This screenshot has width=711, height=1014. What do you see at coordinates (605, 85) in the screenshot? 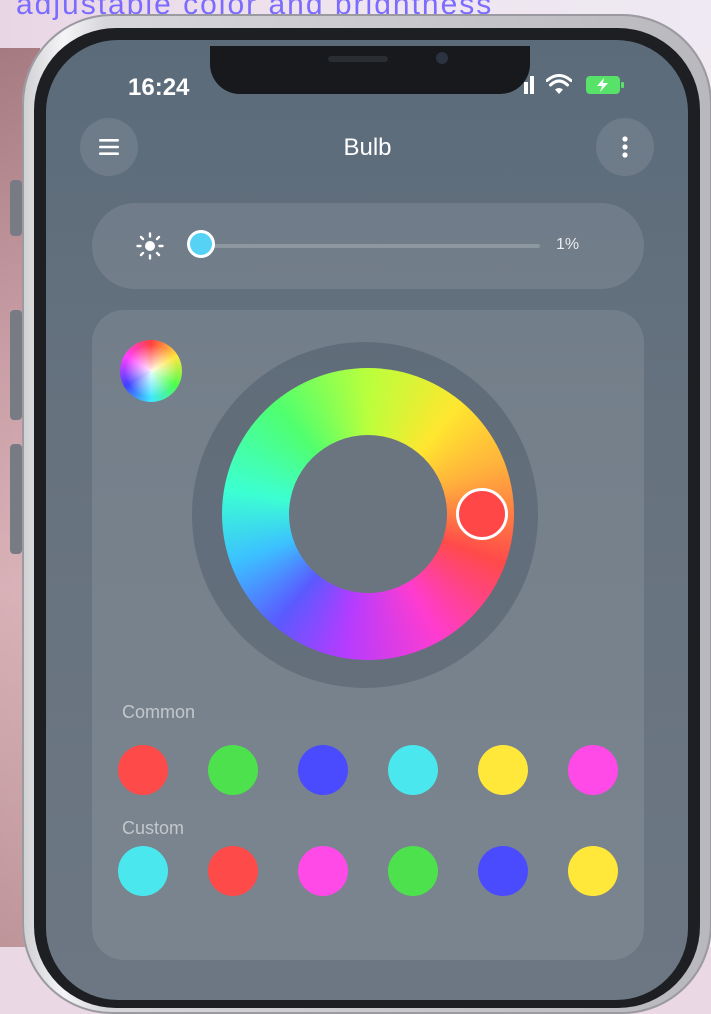
I see `battery-charging-icon` at bounding box center [605, 85].